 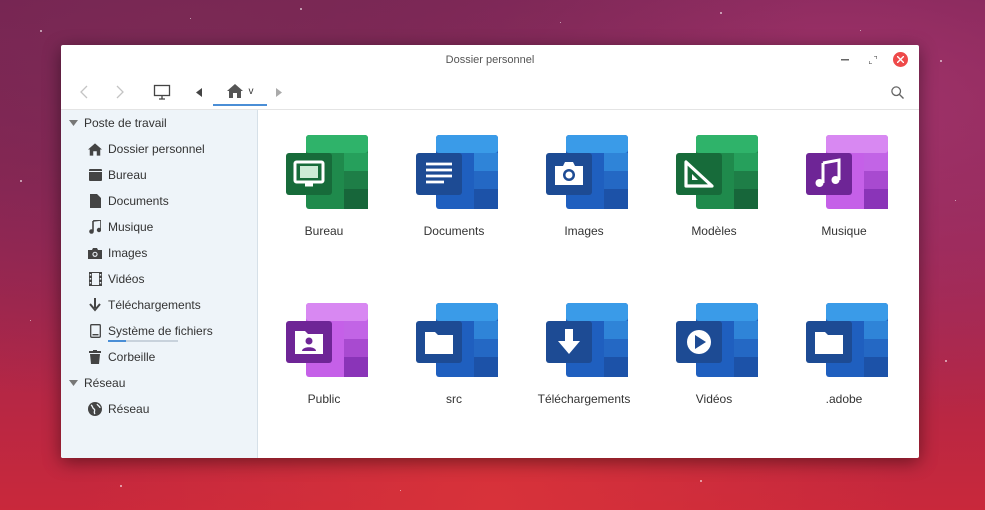 I want to click on folder-musique: Musique, so click(x=844, y=180).